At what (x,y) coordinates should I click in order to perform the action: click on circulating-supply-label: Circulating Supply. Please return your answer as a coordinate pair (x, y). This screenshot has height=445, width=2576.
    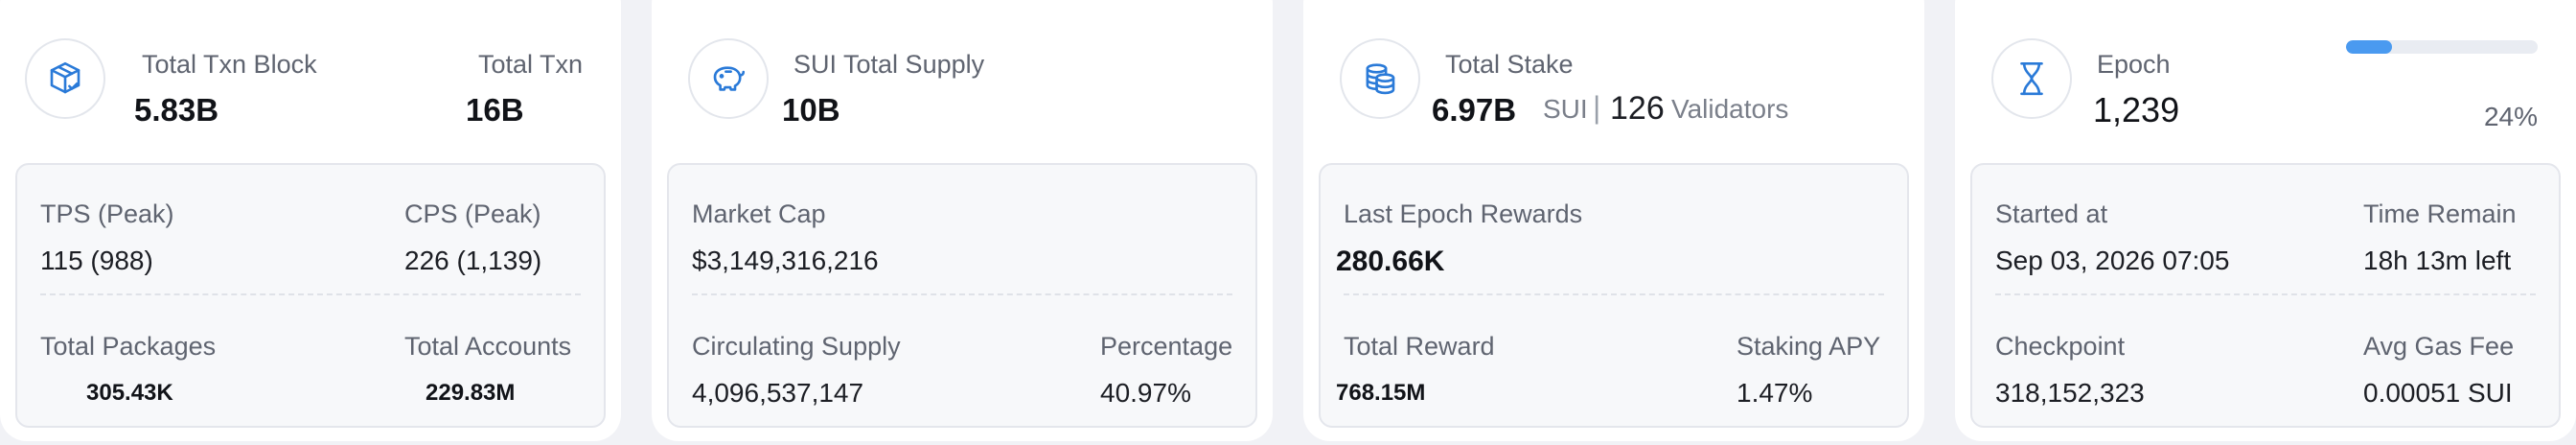
    Looking at the image, I should click on (796, 346).